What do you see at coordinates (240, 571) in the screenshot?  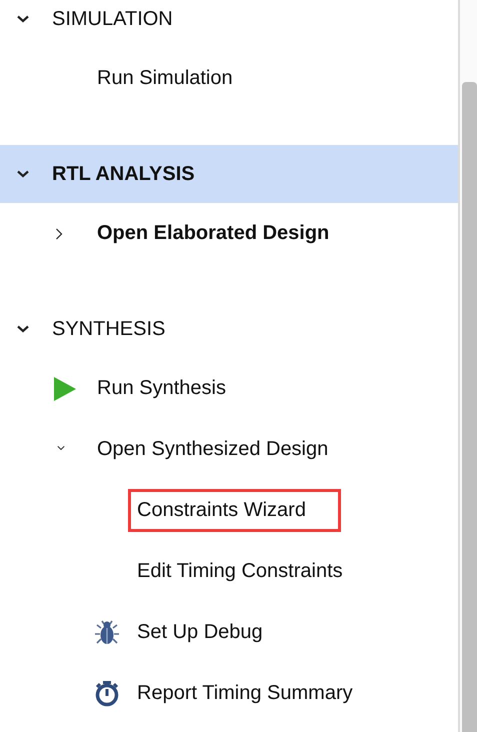 I see `task-item: Edit Timing Constraints` at bounding box center [240, 571].